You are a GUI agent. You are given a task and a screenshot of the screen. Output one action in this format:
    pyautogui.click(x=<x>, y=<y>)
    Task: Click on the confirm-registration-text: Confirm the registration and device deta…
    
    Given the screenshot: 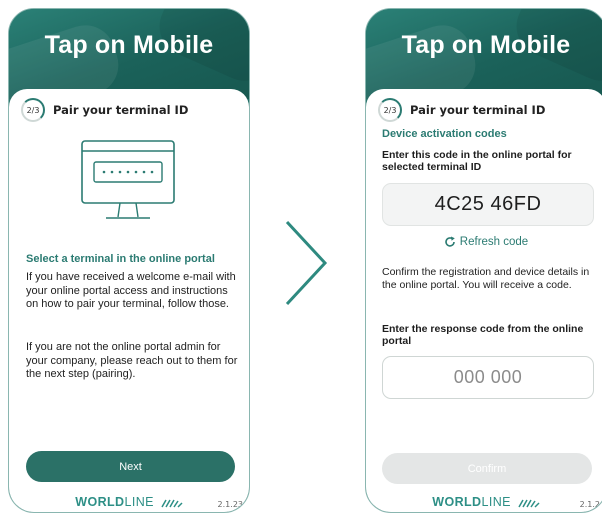 What is the action you would take?
    pyautogui.click(x=486, y=278)
    